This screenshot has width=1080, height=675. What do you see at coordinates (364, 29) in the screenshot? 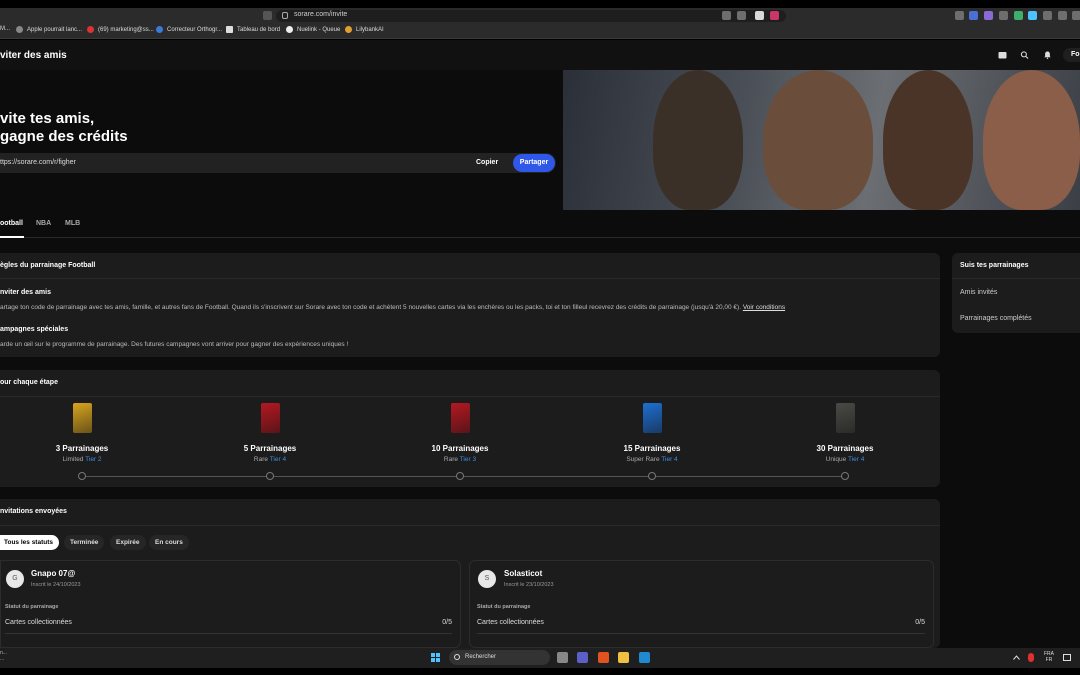
I see `bookmark-item: LilybankAI` at bounding box center [364, 29].